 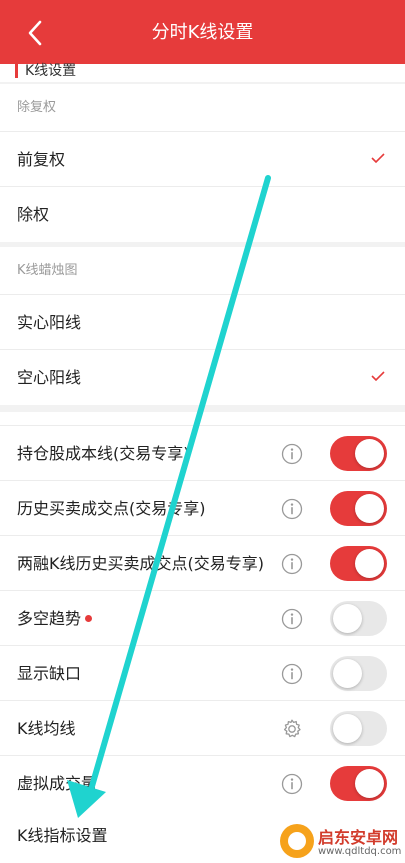 I want to click on option-label: 除权, so click(x=33, y=214).